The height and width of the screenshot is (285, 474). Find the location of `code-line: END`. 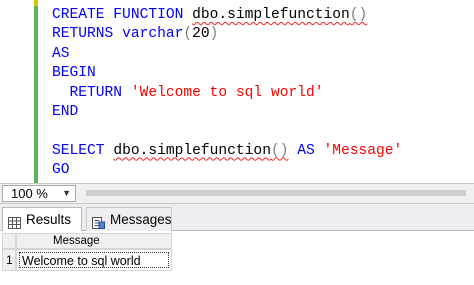

code-line: END is located at coordinates (227, 112).